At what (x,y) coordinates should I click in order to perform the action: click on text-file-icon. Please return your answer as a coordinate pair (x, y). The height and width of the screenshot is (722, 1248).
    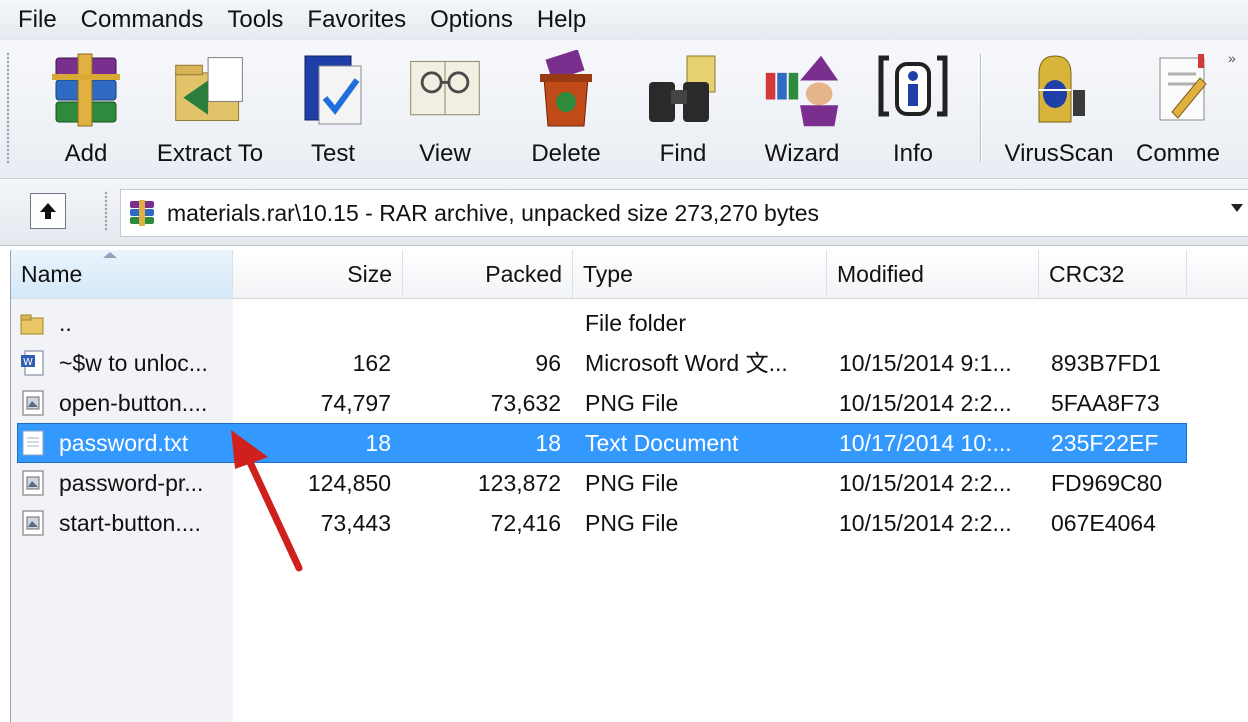
    Looking at the image, I should click on (33, 443).